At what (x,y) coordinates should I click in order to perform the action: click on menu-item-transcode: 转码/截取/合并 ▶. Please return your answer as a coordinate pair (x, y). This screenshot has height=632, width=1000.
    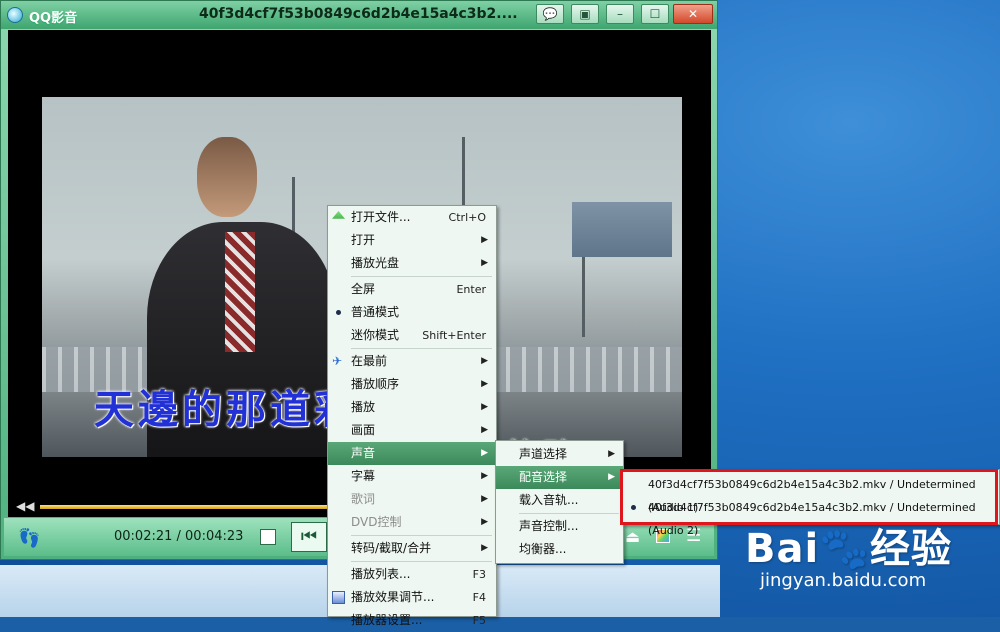
    Looking at the image, I should click on (412, 548).